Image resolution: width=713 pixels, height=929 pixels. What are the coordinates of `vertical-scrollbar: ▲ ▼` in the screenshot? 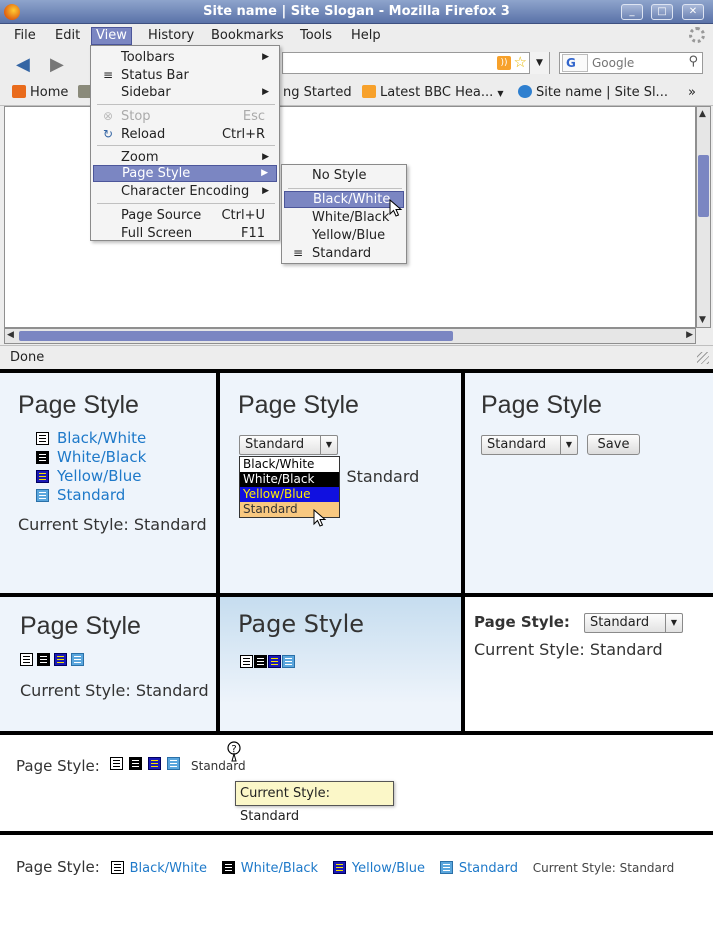 It's located at (703, 217).